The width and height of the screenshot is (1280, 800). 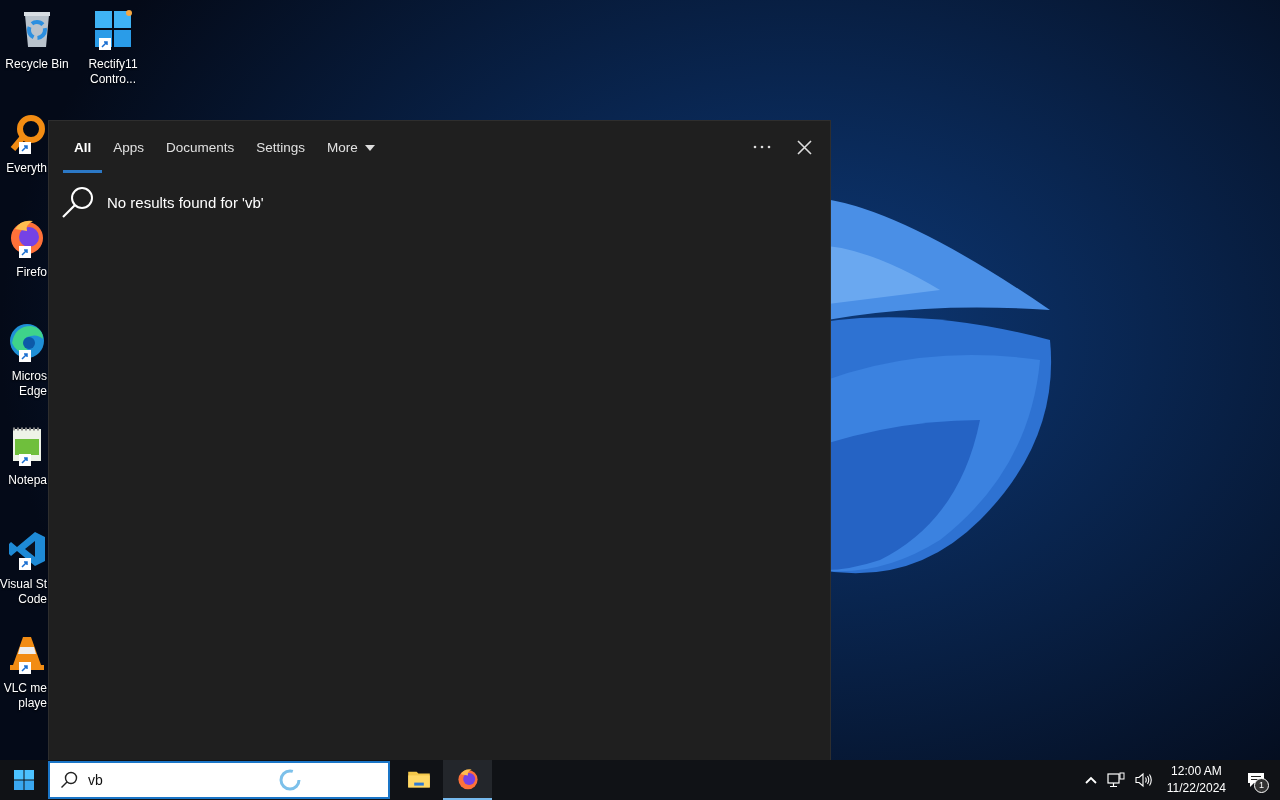 I want to click on desktop-shortcut: Visual St Code, so click(x=23, y=566).